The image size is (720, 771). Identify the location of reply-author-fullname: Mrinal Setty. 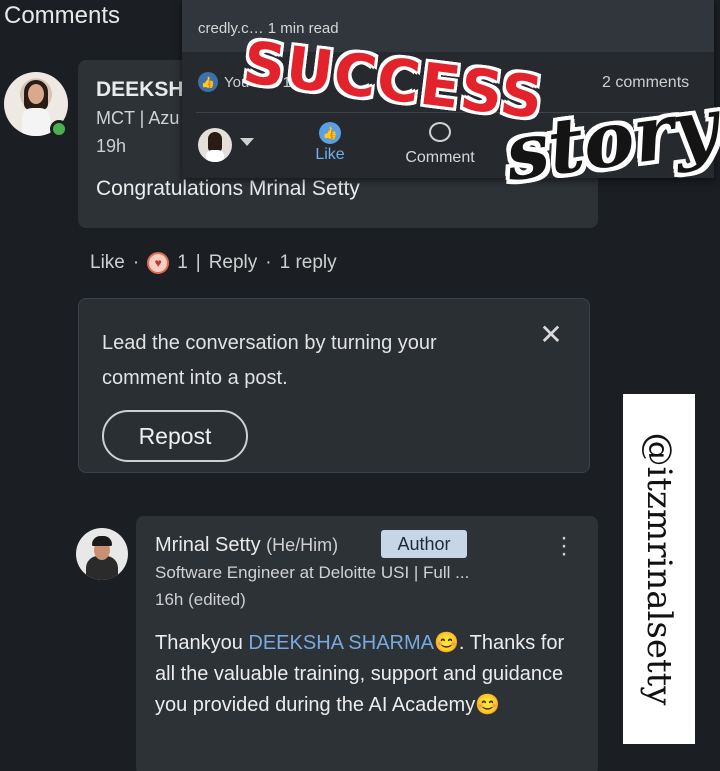
(208, 545).